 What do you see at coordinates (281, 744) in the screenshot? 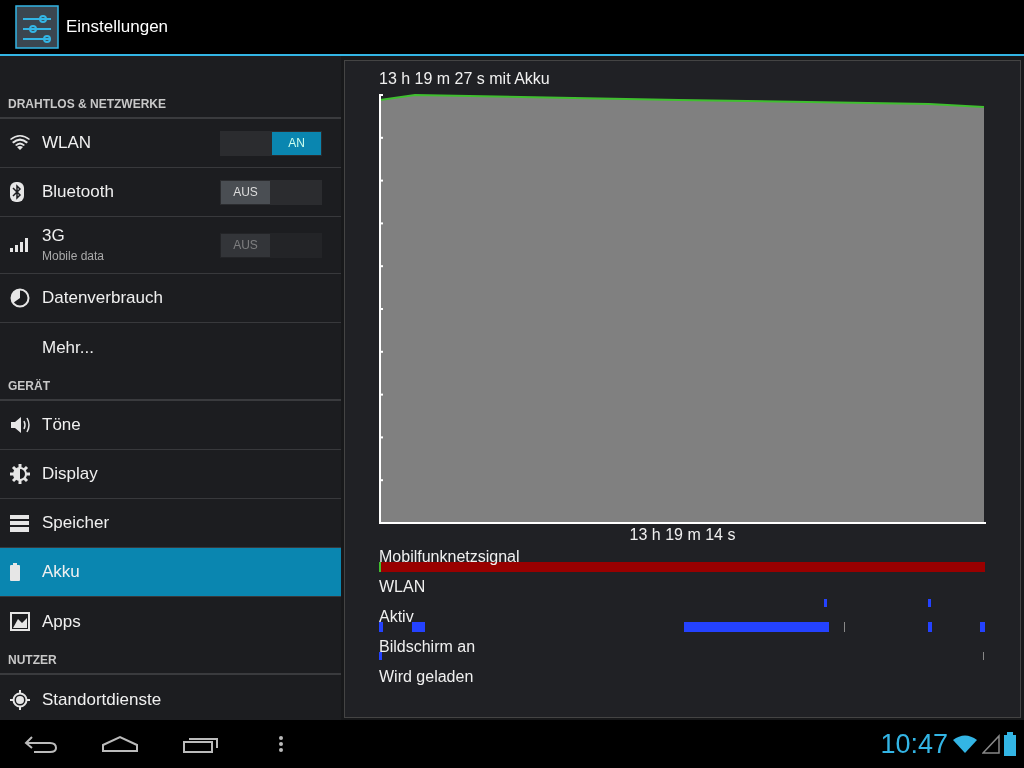
I see `menu-icon` at bounding box center [281, 744].